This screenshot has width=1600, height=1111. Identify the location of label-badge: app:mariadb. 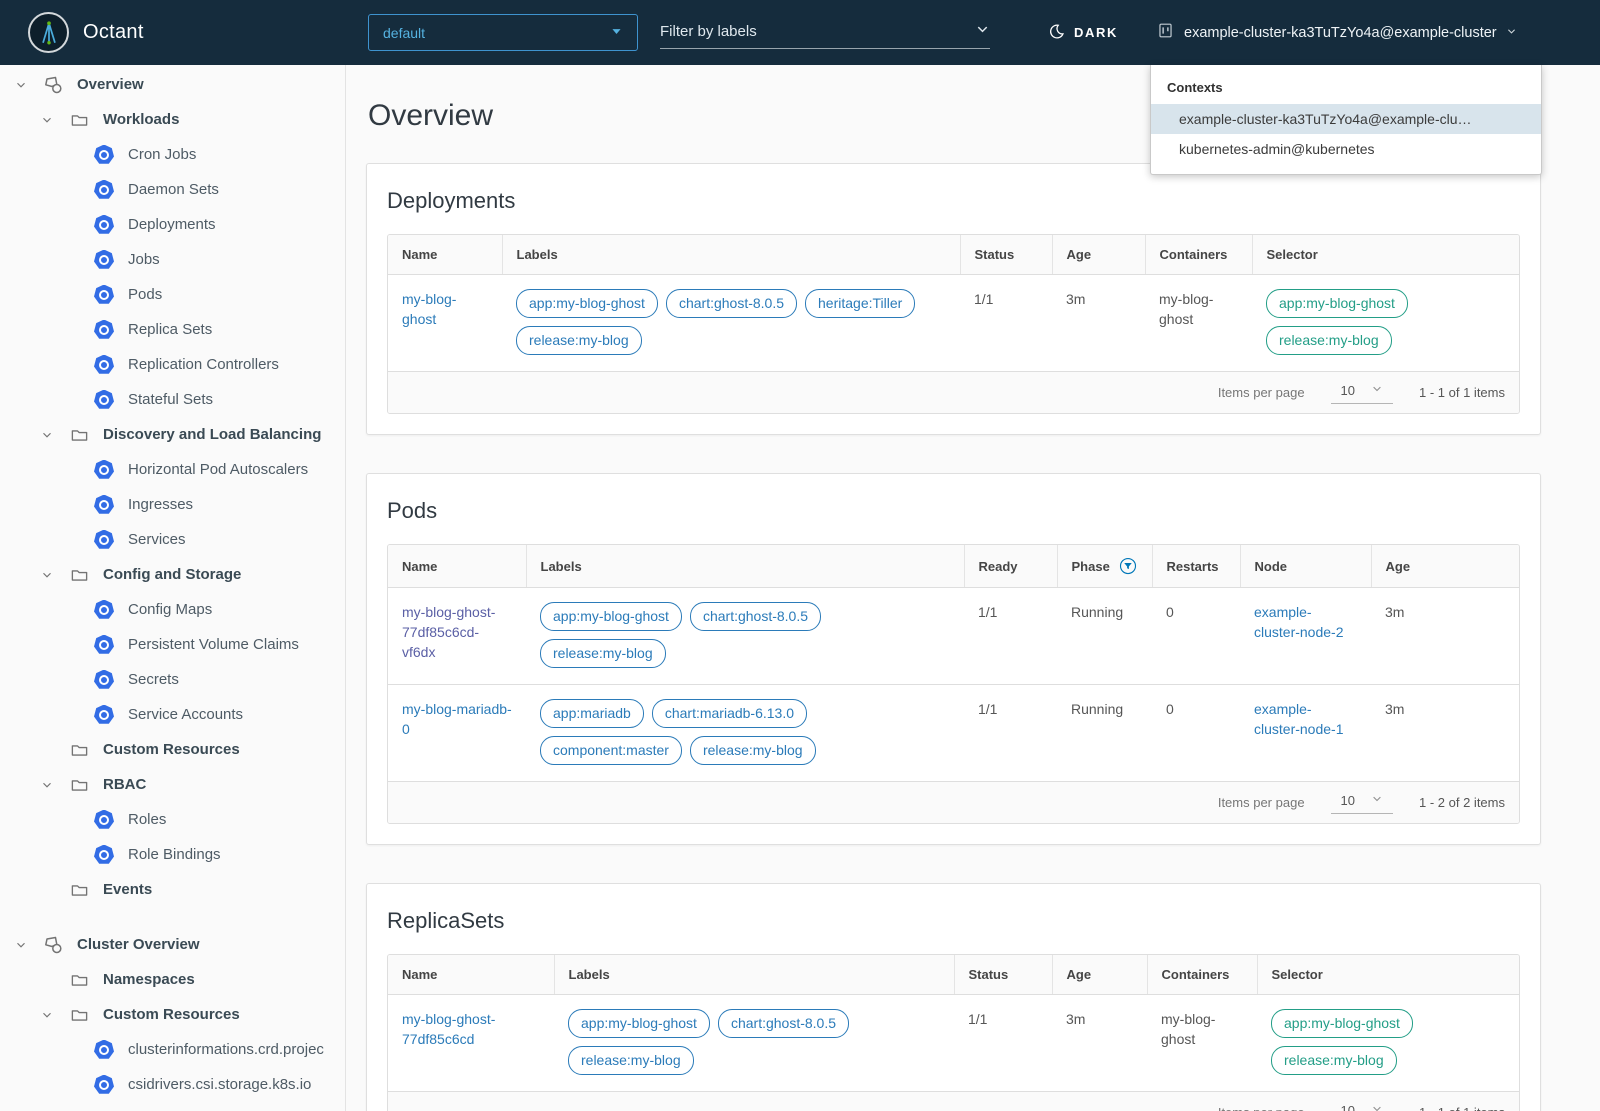
(592, 713).